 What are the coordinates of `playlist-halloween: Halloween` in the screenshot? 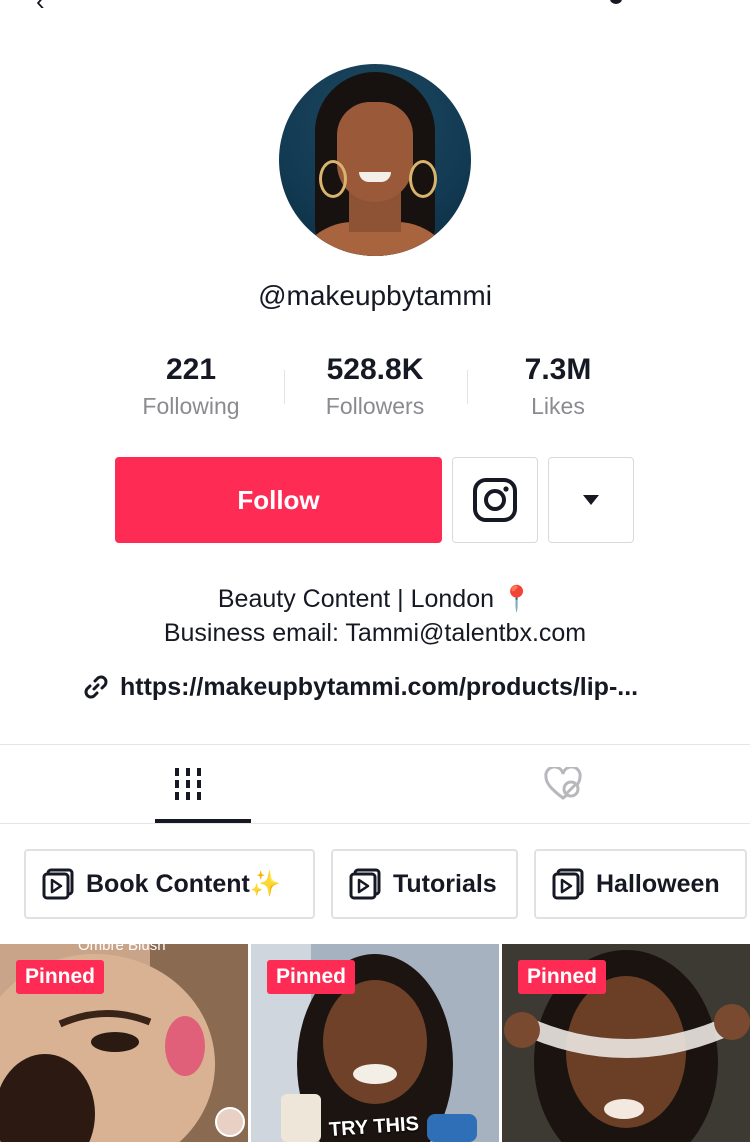 It's located at (640, 884).